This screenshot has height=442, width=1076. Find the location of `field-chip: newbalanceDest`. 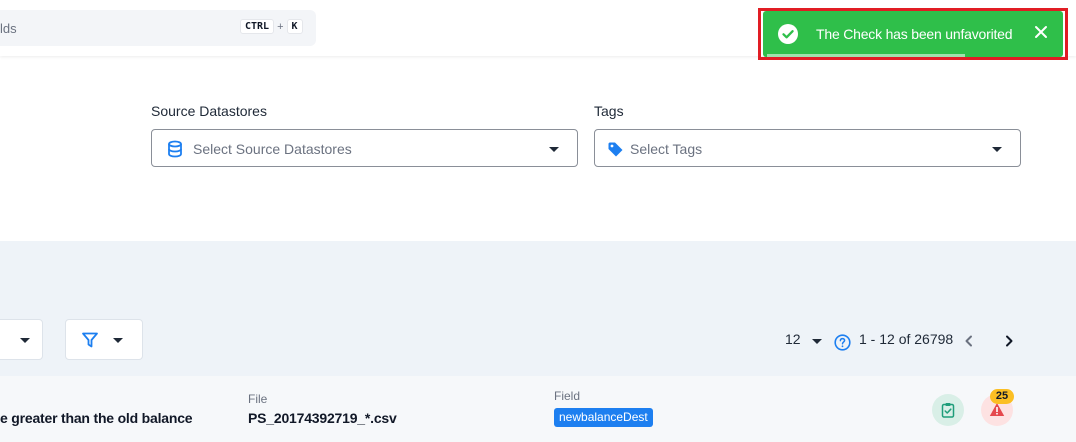

field-chip: newbalanceDest is located at coordinates (603, 417).